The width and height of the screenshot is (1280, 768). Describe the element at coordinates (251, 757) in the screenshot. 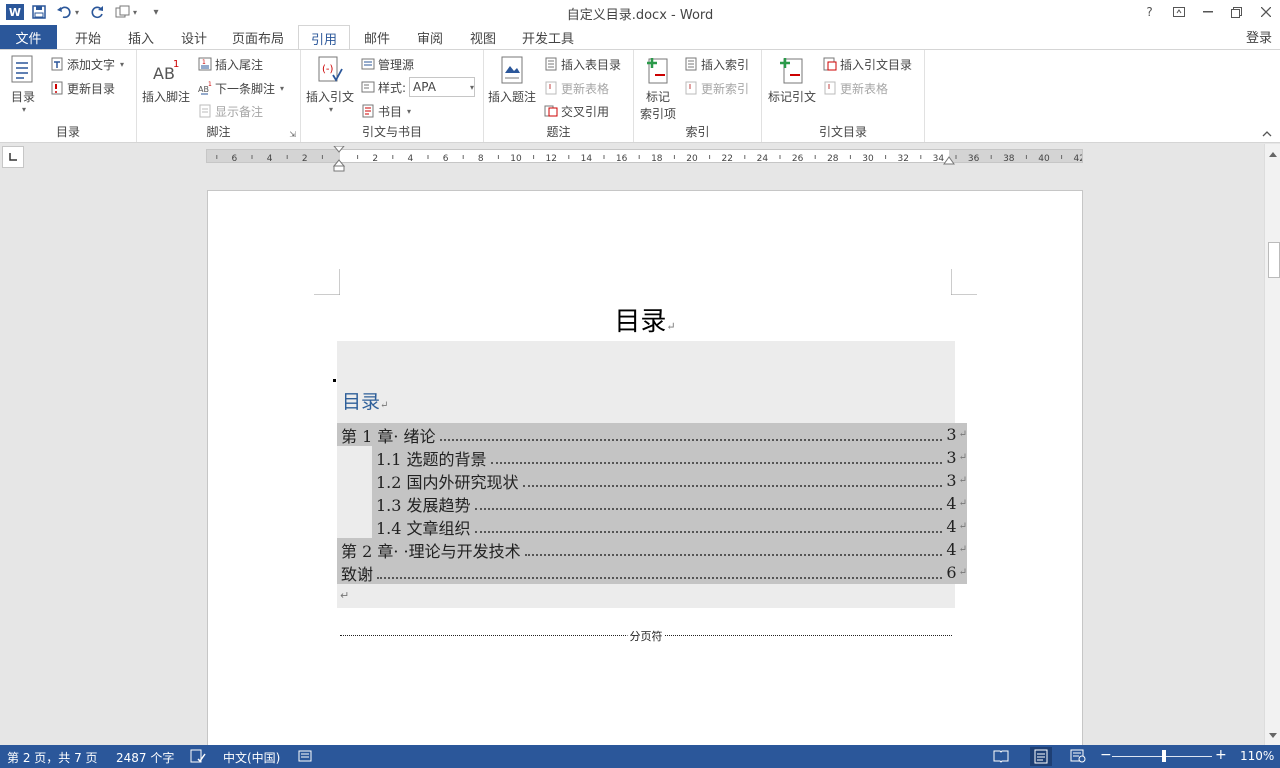

I see `language-indicator: 中文(中国)` at that location.